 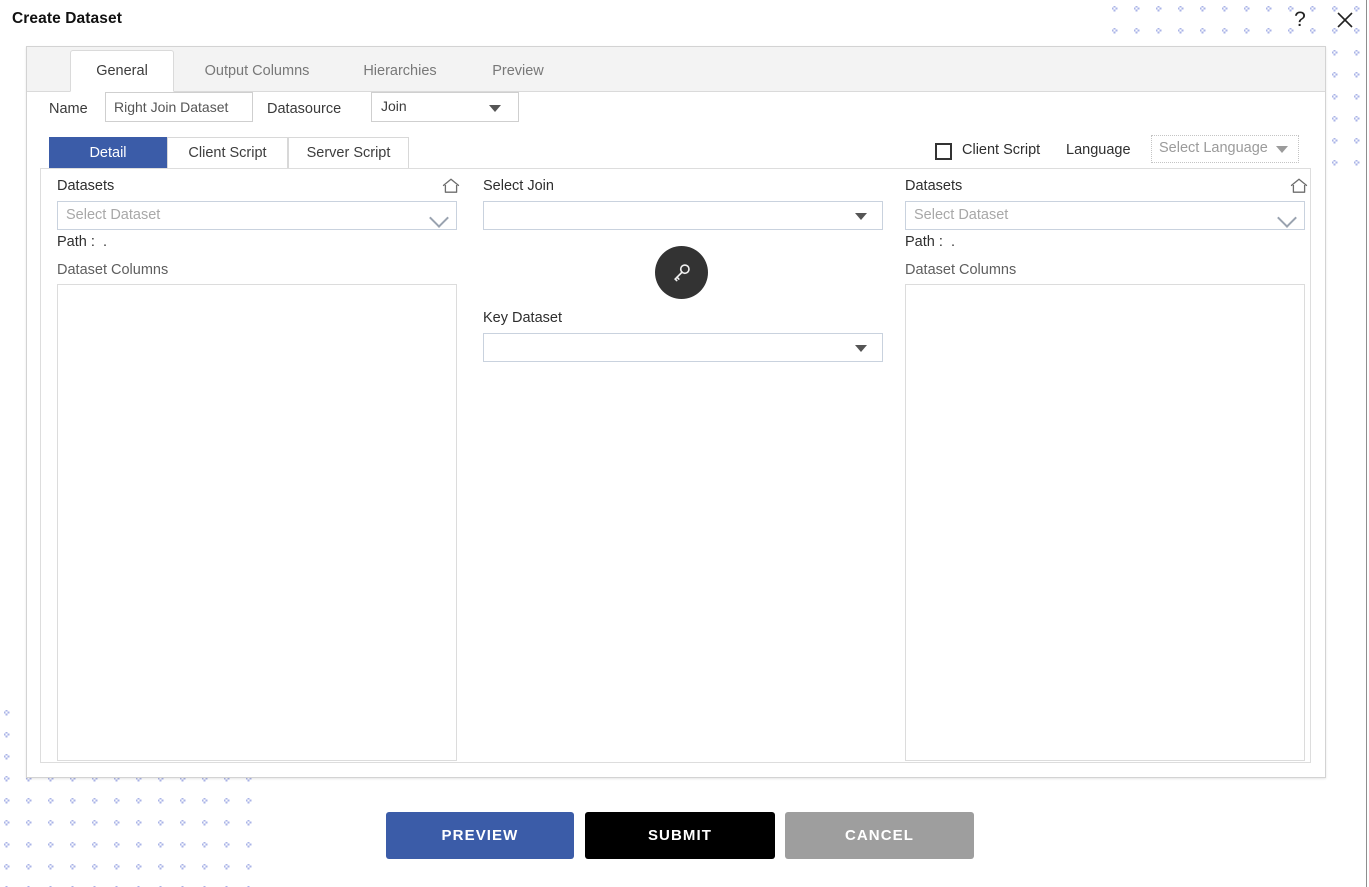 What do you see at coordinates (952, 242) in the screenshot?
I see `right-path-value: .` at bounding box center [952, 242].